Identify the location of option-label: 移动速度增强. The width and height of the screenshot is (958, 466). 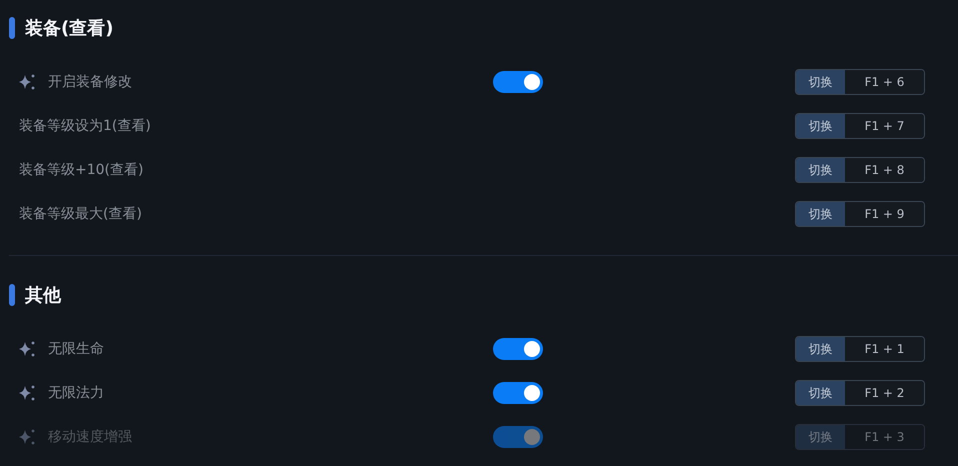
(90, 437).